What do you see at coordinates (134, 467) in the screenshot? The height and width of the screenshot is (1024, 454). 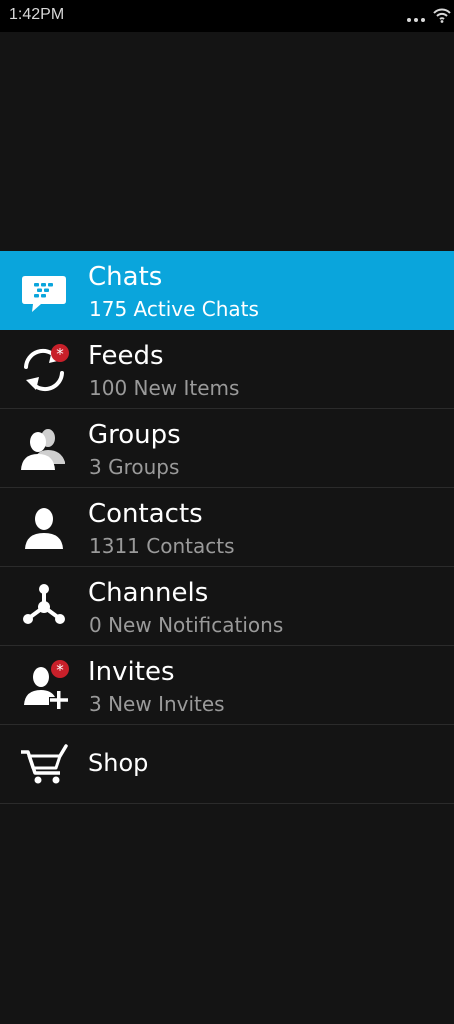 I see `menu-item-subtitle: 3 Groups` at bounding box center [134, 467].